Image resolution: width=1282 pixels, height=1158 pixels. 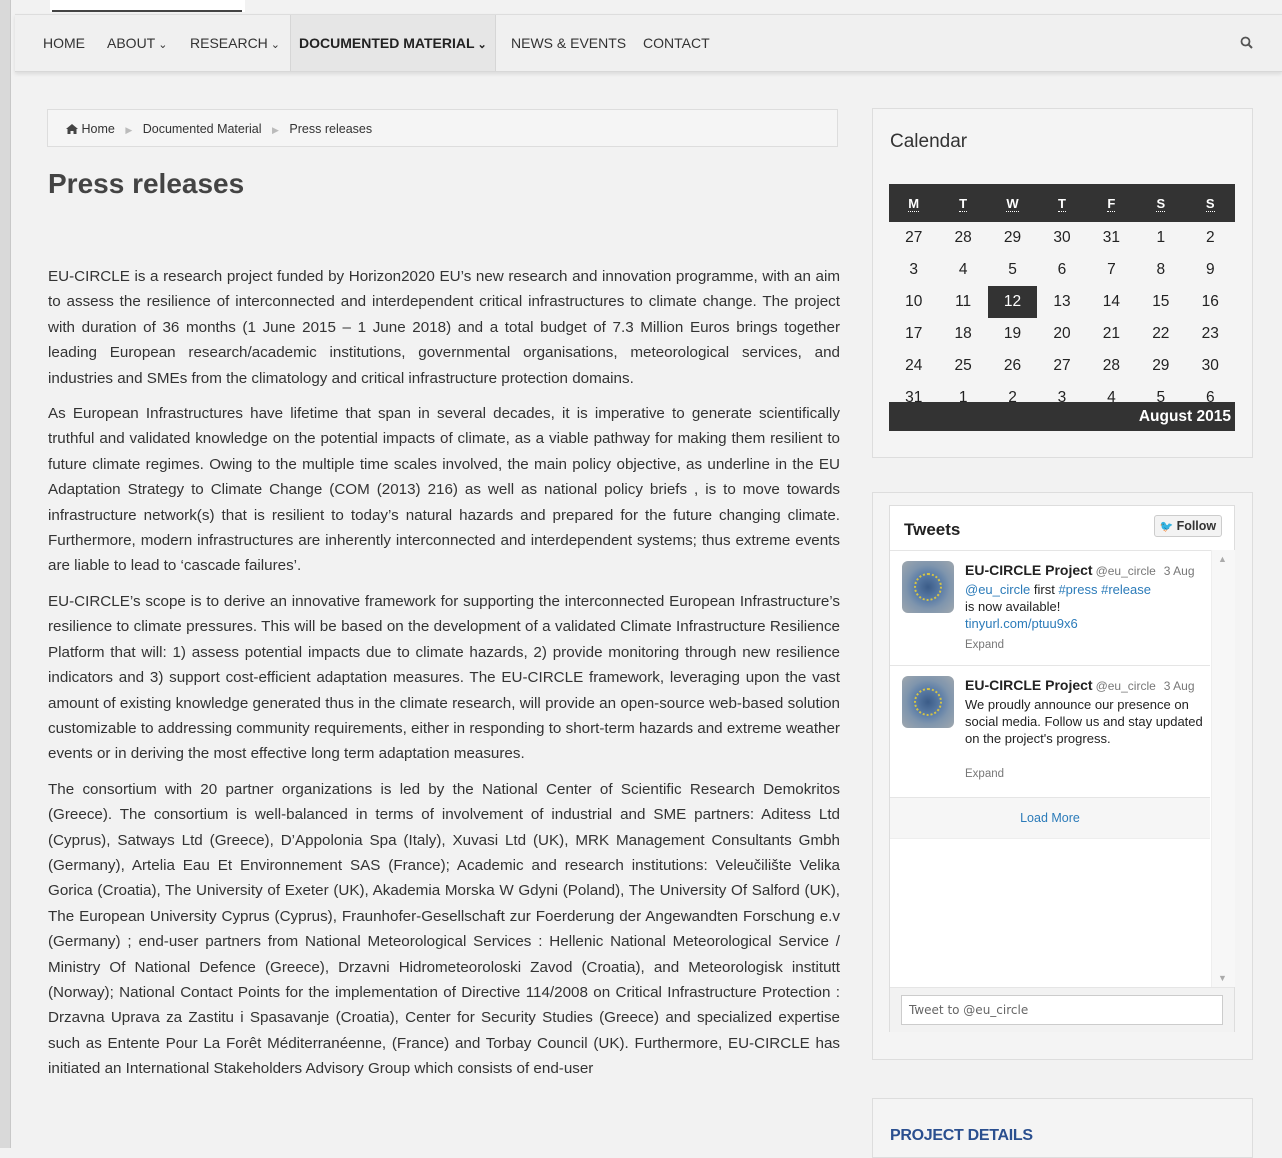 What do you see at coordinates (1062, 269) in the screenshot?
I see `calendar-day: 6` at bounding box center [1062, 269].